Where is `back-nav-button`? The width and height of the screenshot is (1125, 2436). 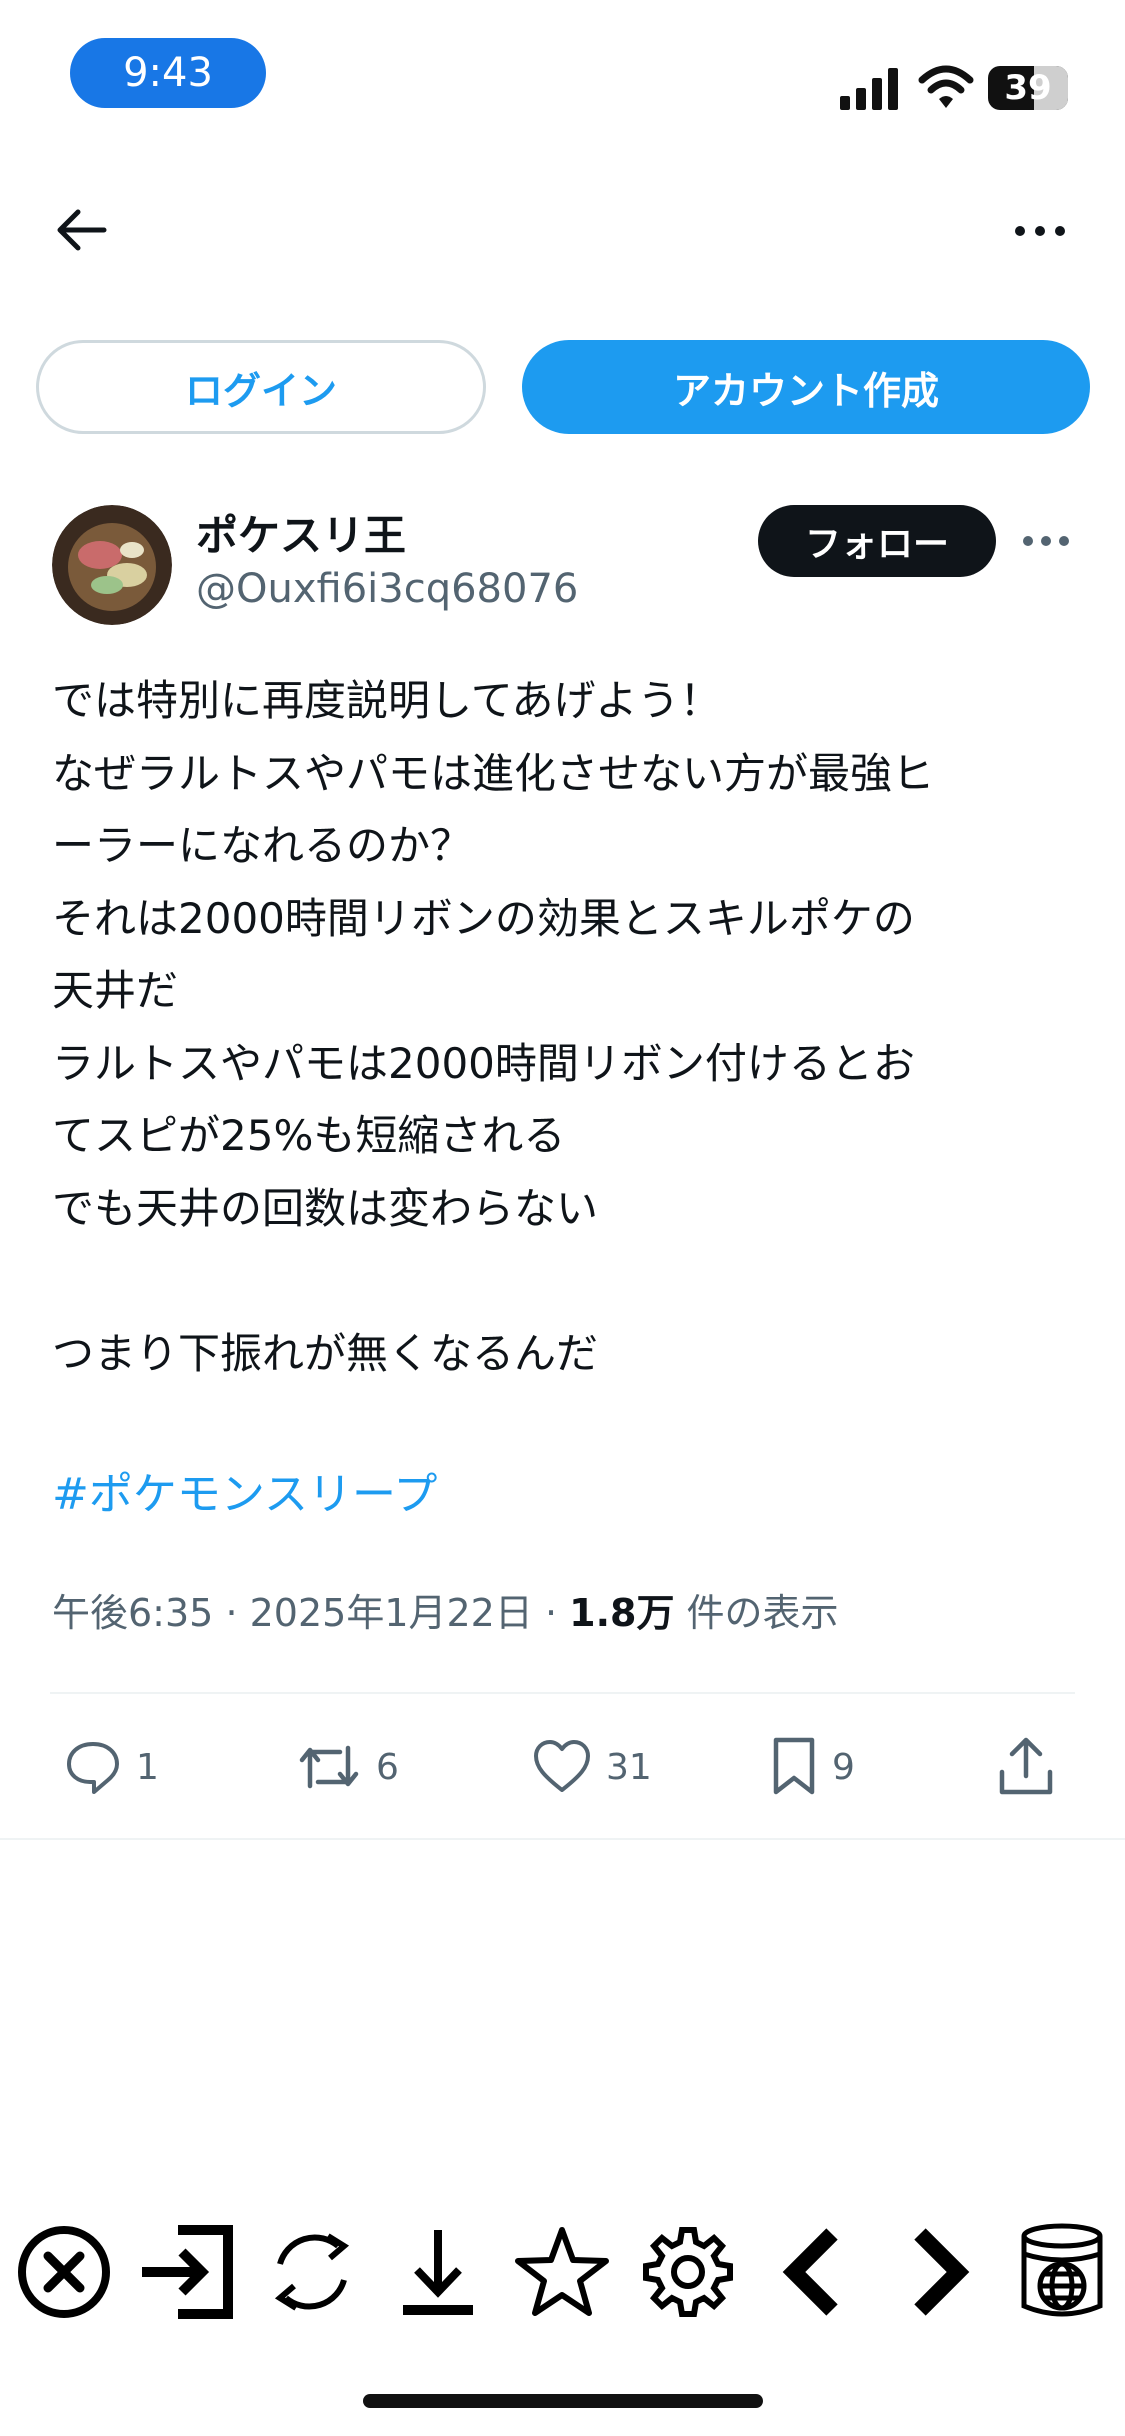 back-nav-button is located at coordinates (814, 2272).